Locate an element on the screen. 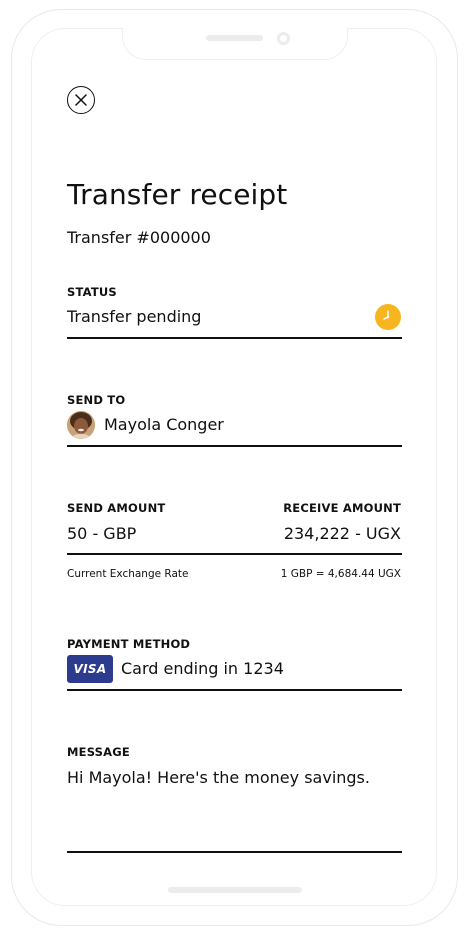 The width and height of the screenshot is (469, 935). close-icon is located at coordinates (81, 100).